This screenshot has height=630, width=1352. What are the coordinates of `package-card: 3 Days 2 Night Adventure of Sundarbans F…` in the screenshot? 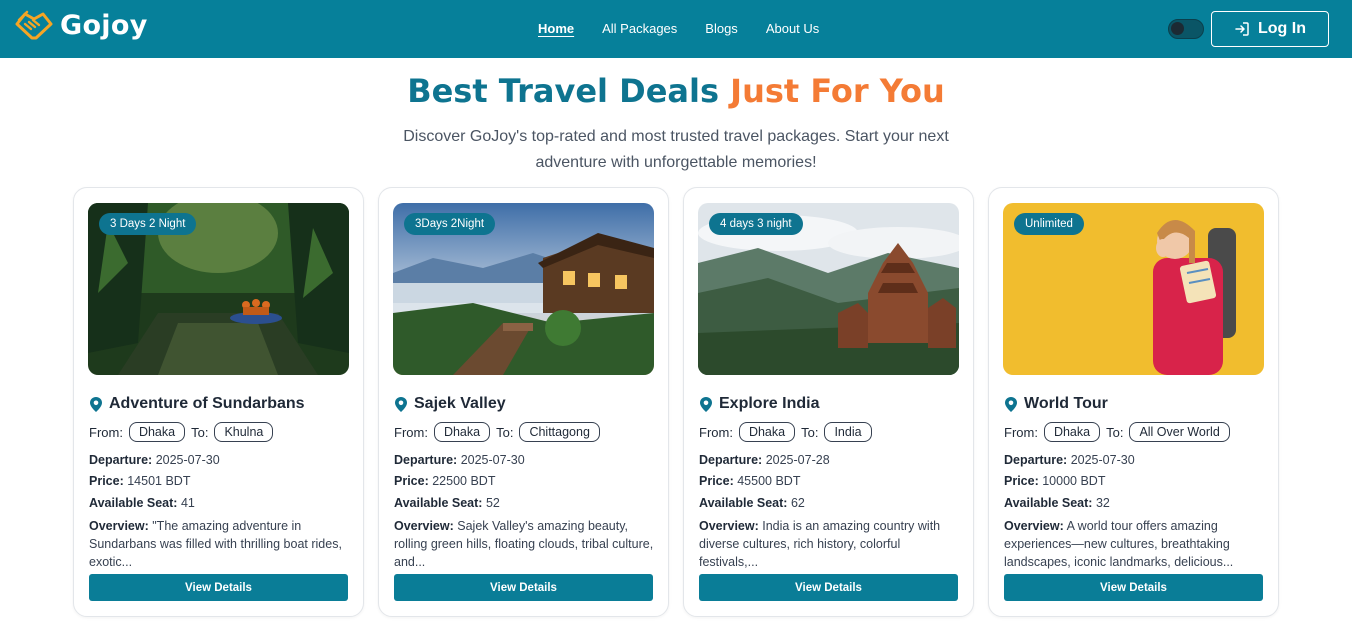 It's located at (218, 402).